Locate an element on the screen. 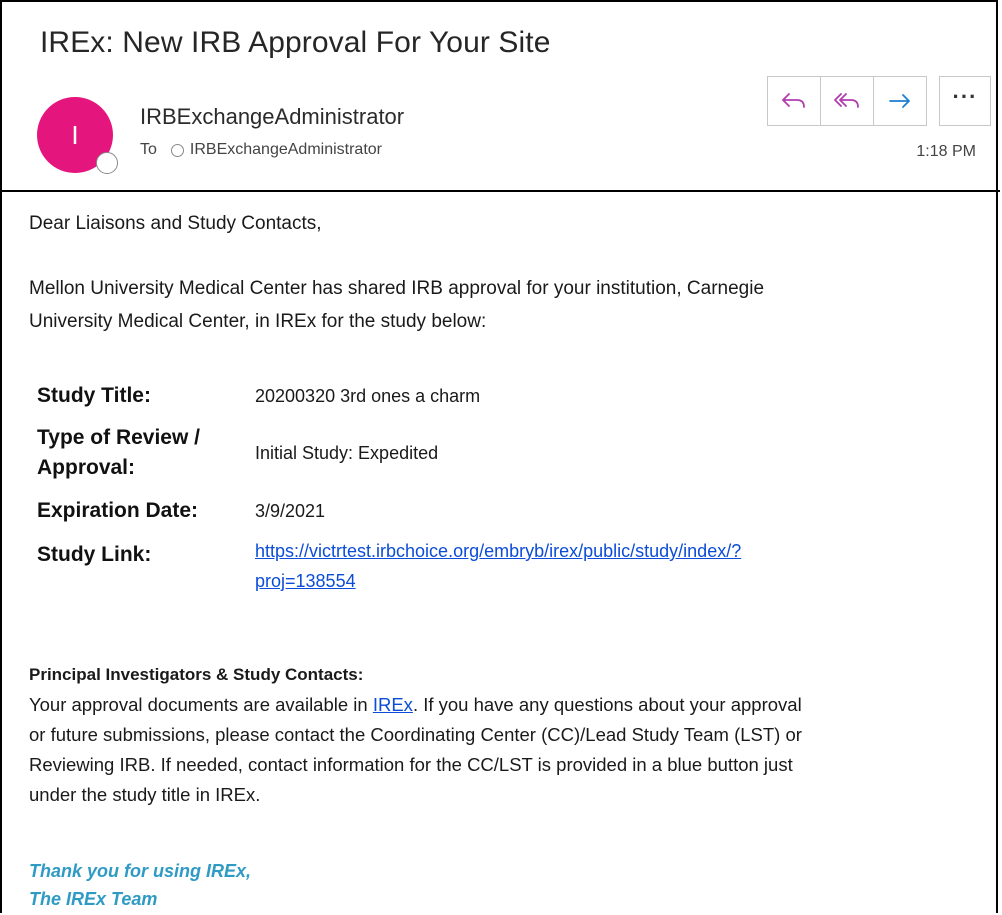  header-divider is located at coordinates (501, 191).